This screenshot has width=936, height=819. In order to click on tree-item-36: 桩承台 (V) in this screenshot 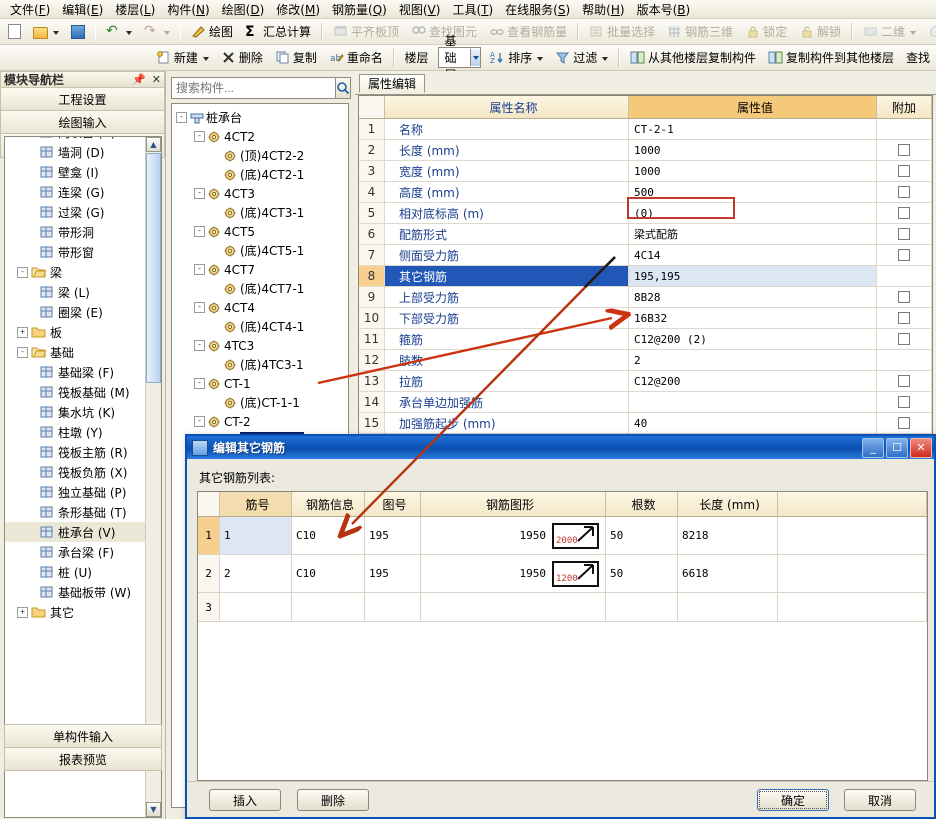, I will do `click(76, 532)`.